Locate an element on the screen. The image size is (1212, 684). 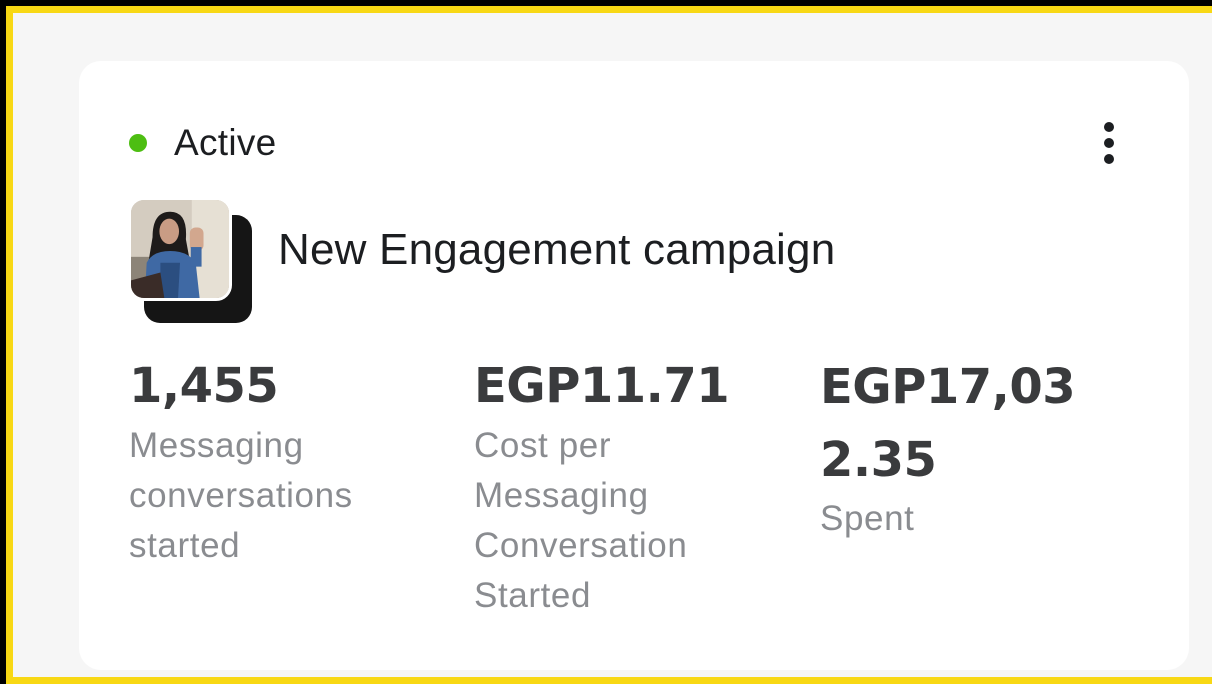
ad-creative-thumbnail-icon is located at coordinates (180, 249).